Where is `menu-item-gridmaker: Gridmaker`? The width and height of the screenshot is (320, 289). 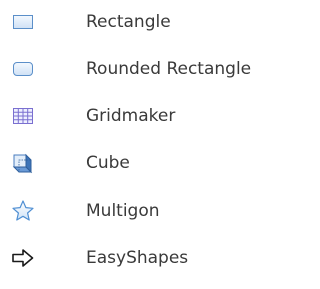 menu-item-gridmaker: Gridmaker is located at coordinates (148, 116).